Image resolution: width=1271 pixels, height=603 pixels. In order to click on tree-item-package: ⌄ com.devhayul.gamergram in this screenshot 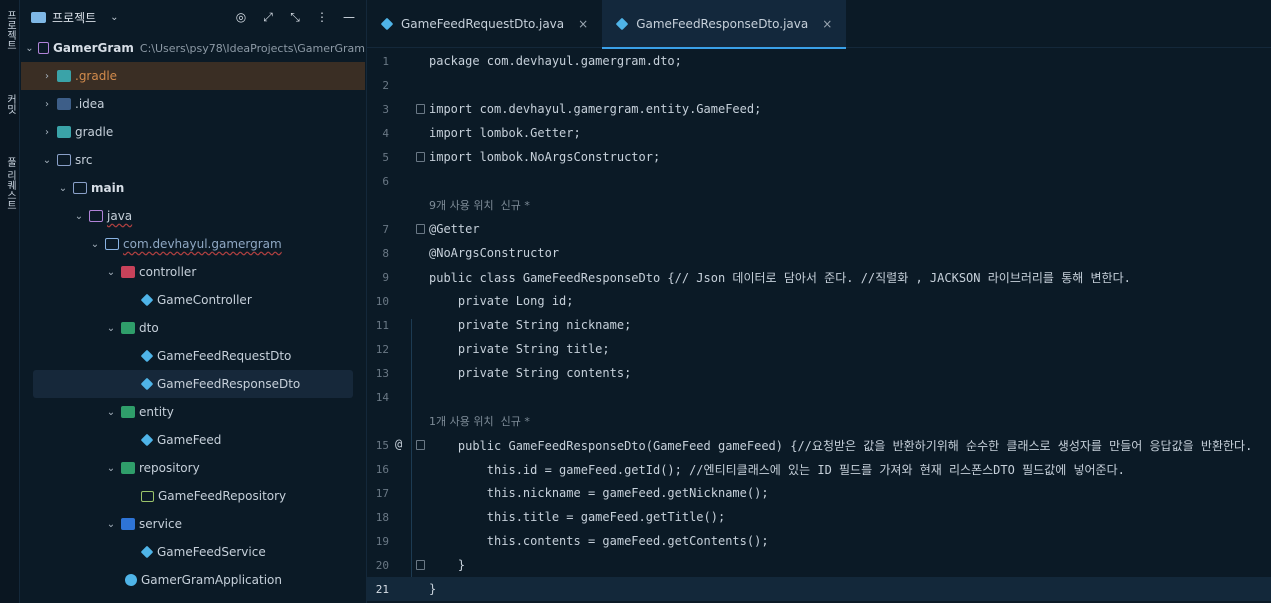, I will do `click(193, 244)`.